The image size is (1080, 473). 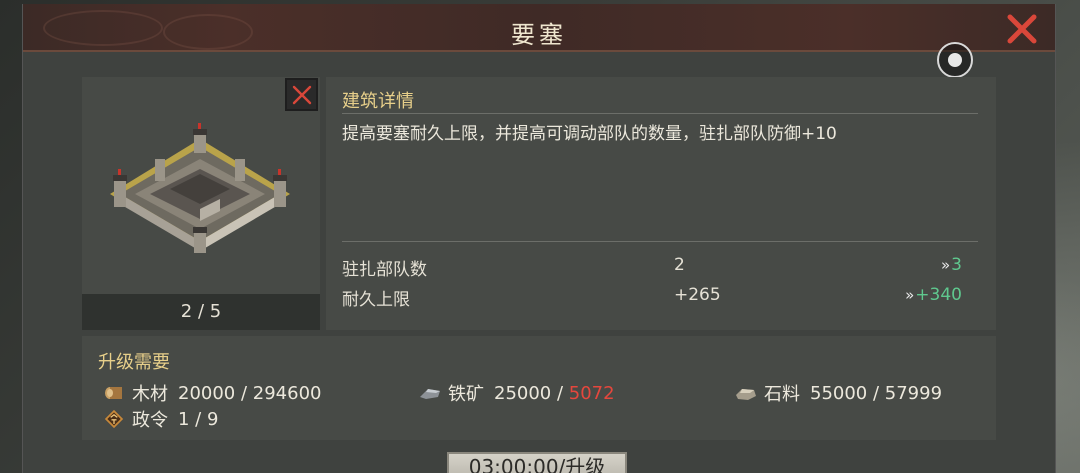 I want to click on building-image-panel: 2 / 5, so click(x=201, y=203).